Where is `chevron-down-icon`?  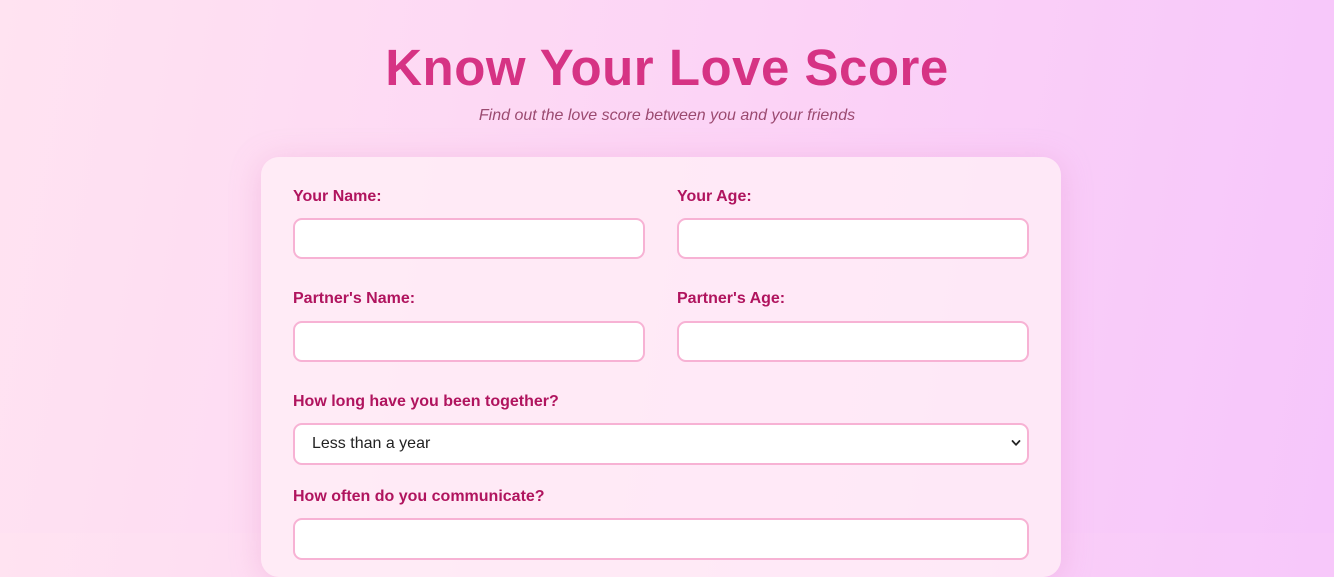 chevron-down-icon is located at coordinates (1016, 443).